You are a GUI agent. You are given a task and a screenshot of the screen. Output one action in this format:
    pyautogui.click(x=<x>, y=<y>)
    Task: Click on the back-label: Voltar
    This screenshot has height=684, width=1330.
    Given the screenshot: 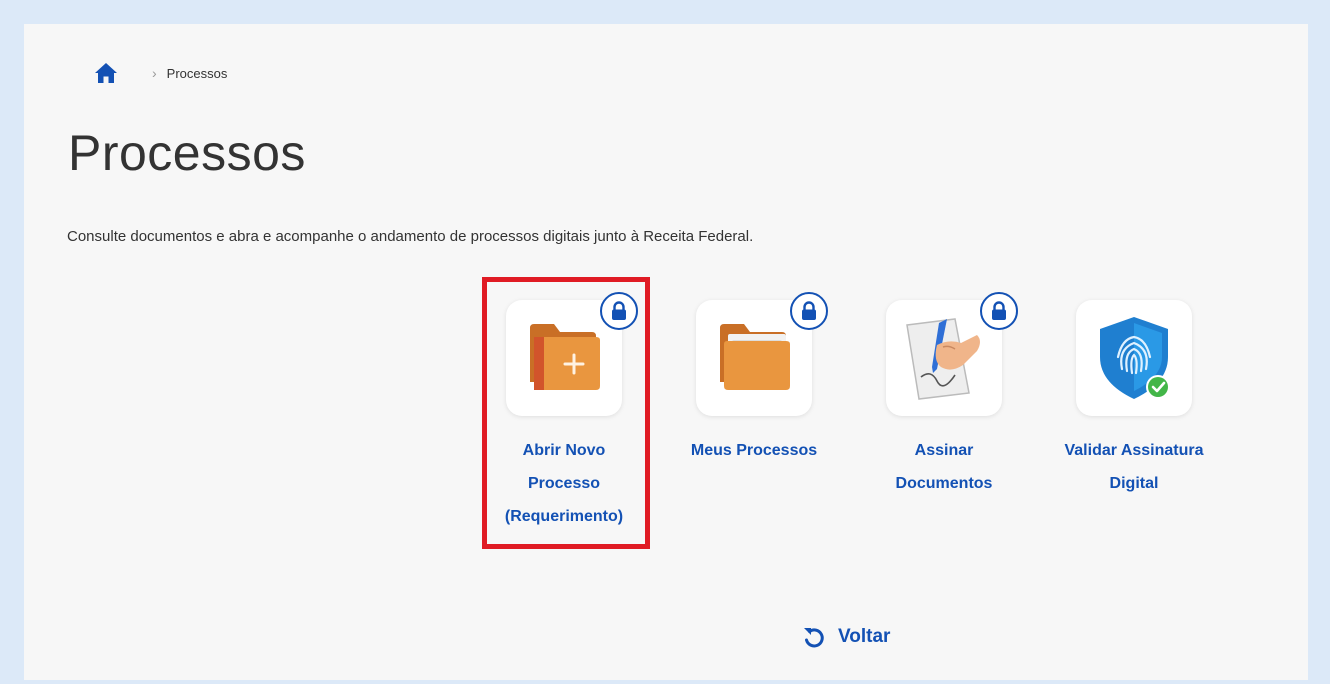 What is the action you would take?
    pyautogui.click(x=864, y=636)
    